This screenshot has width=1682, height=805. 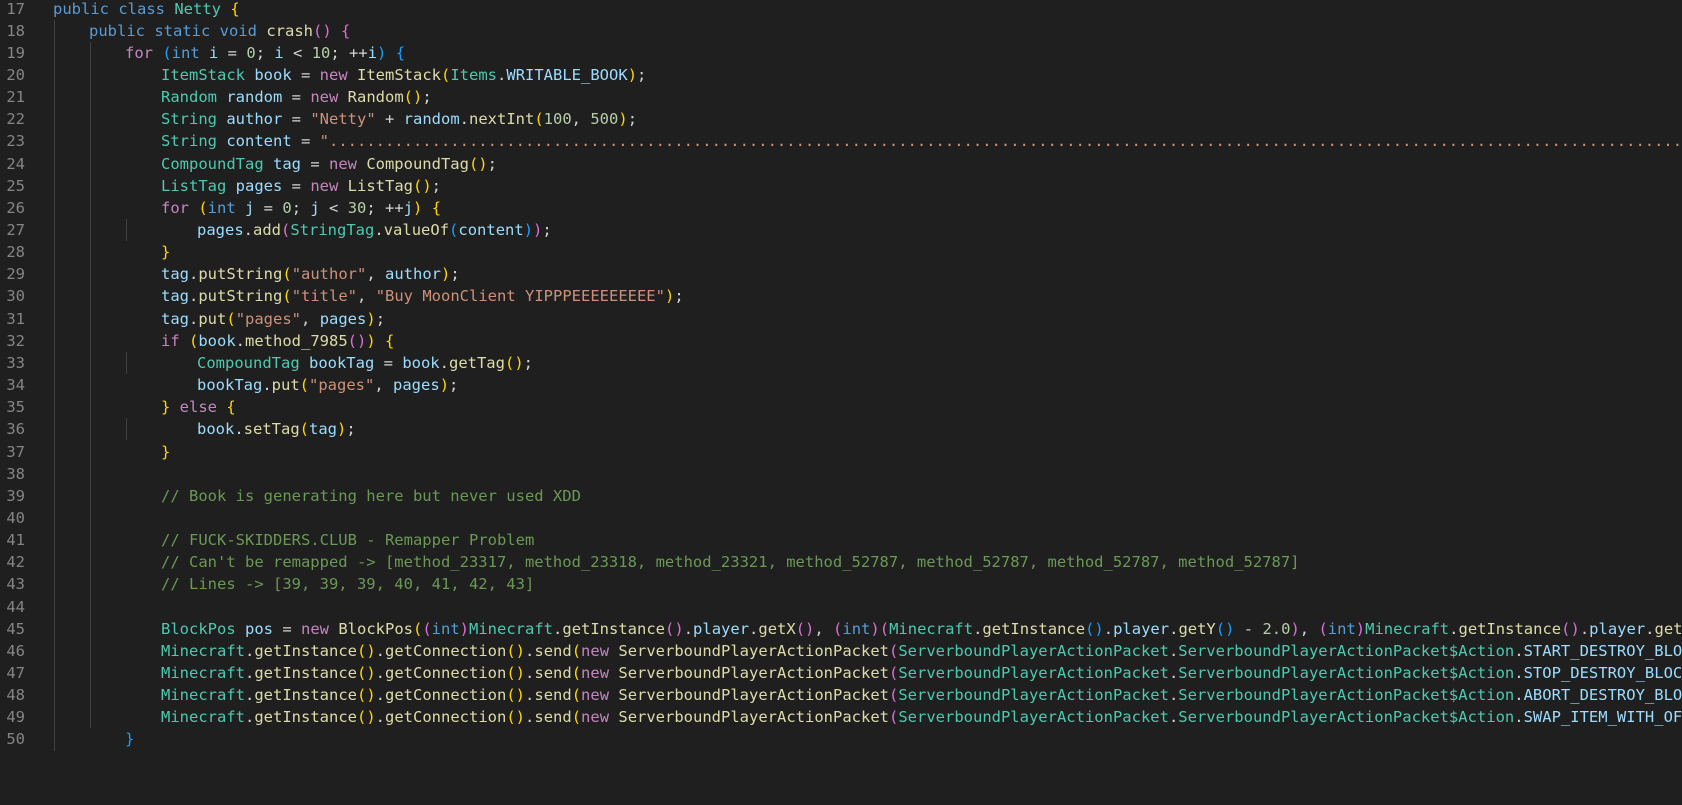 I want to click on code-line: 37}, so click(x=841, y=452).